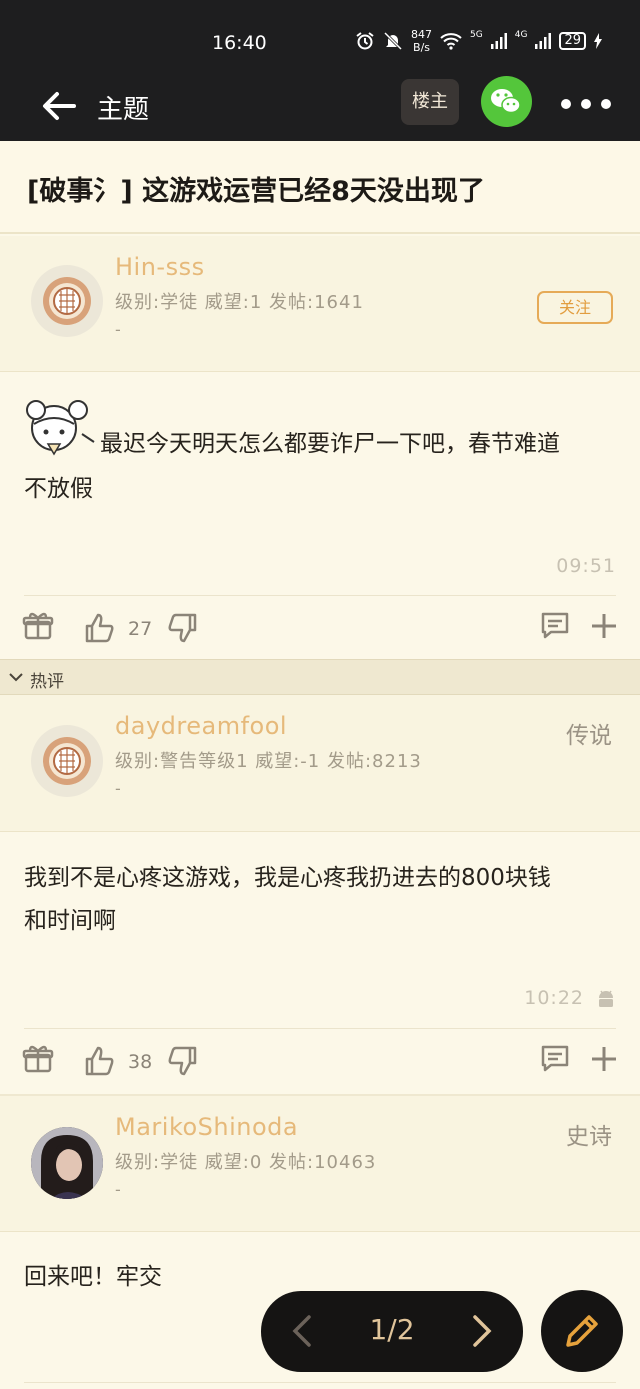 This screenshot has width=640, height=1389. What do you see at coordinates (430, 102) in the screenshot?
I see `op-only-button: 楼主` at bounding box center [430, 102].